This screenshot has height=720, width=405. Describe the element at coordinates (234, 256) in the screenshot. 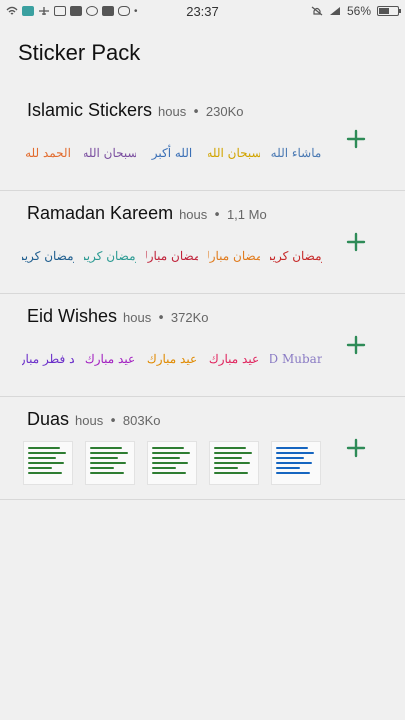

I see `sticker-text: رمضان مبارك` at that location.